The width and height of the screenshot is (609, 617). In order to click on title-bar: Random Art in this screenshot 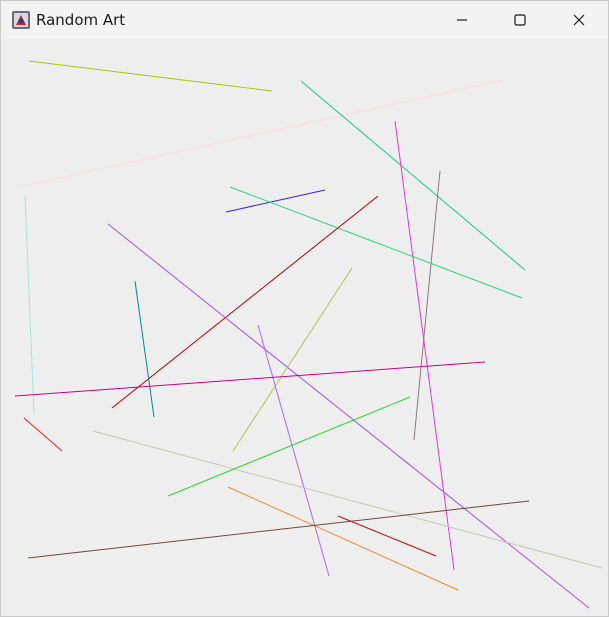, I will do `click(304, 20)`.